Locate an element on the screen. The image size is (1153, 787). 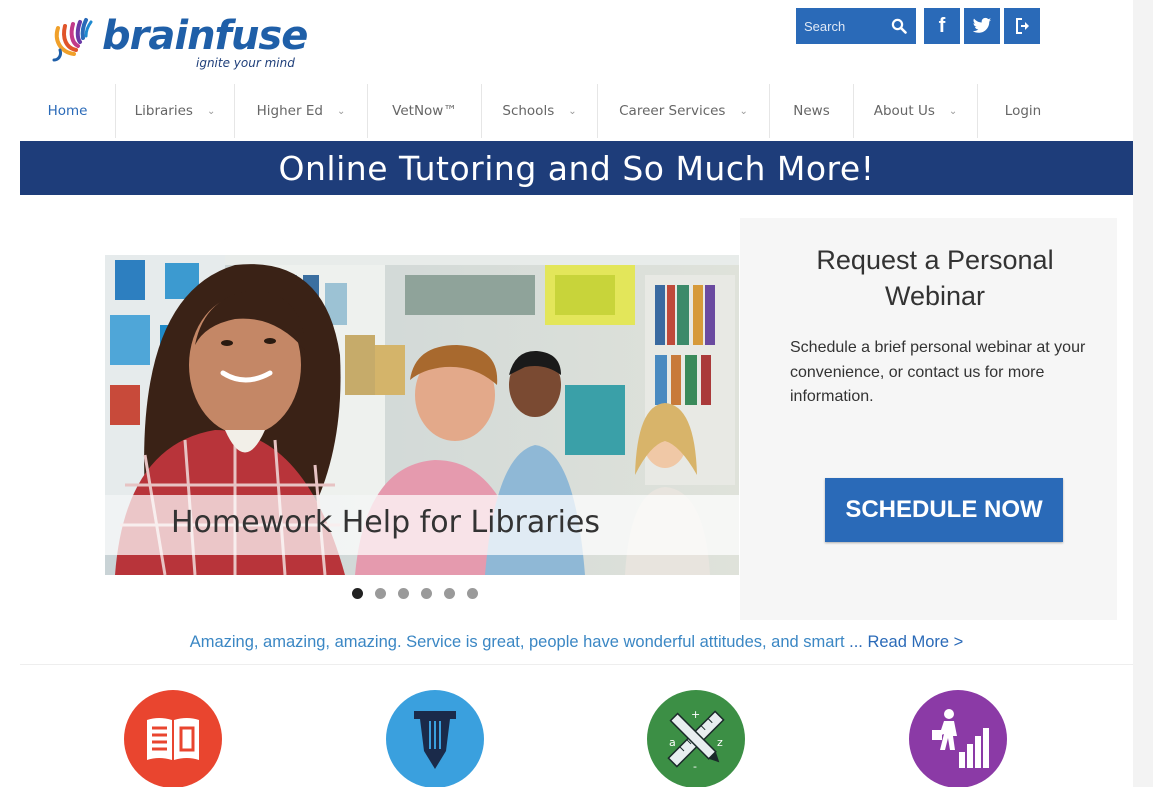
search-input is located at coordinates (839, 26).